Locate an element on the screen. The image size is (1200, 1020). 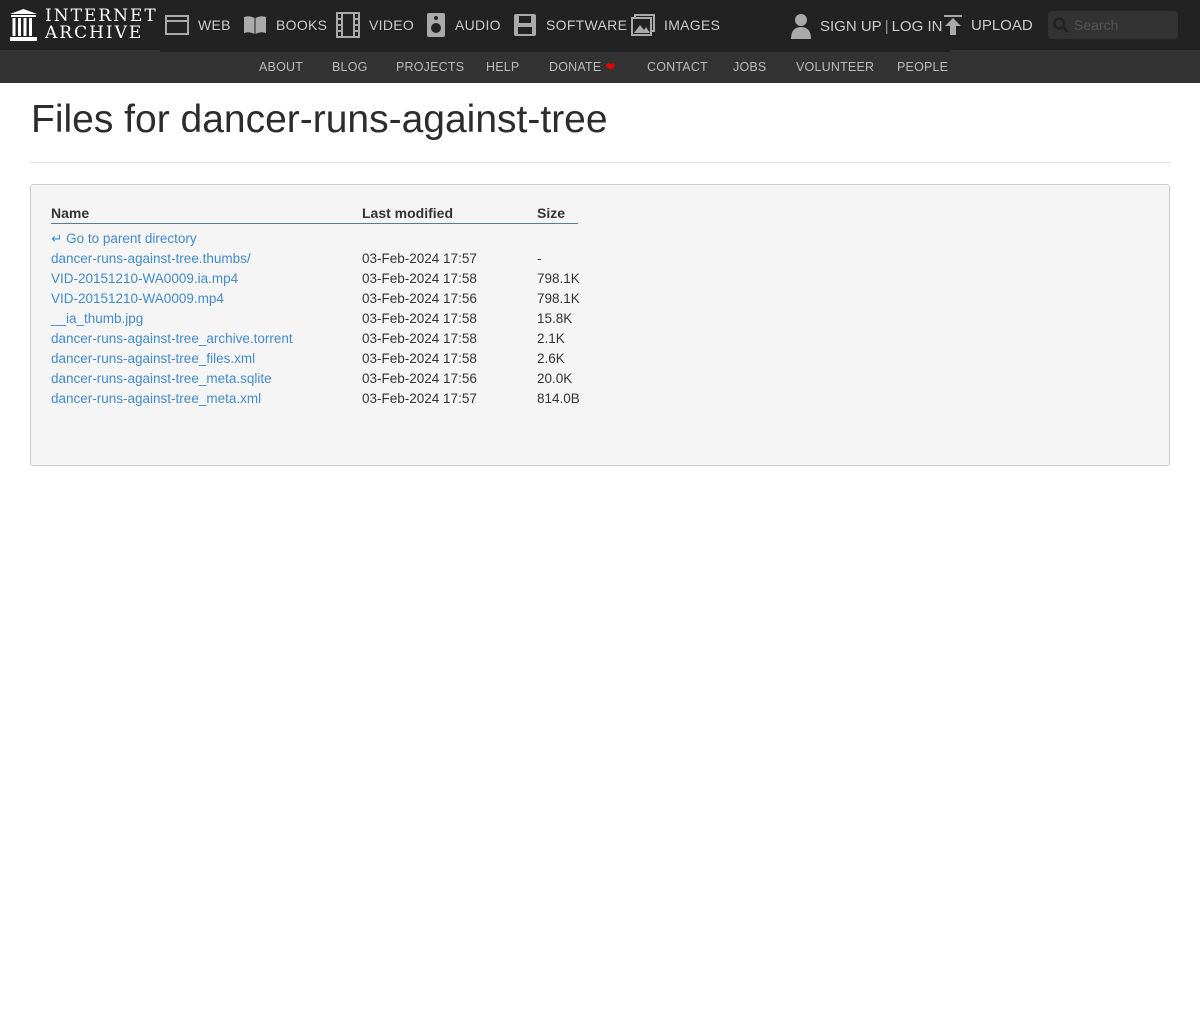
return-arrow-icon: ↵ is located at coordinates (57, 238).